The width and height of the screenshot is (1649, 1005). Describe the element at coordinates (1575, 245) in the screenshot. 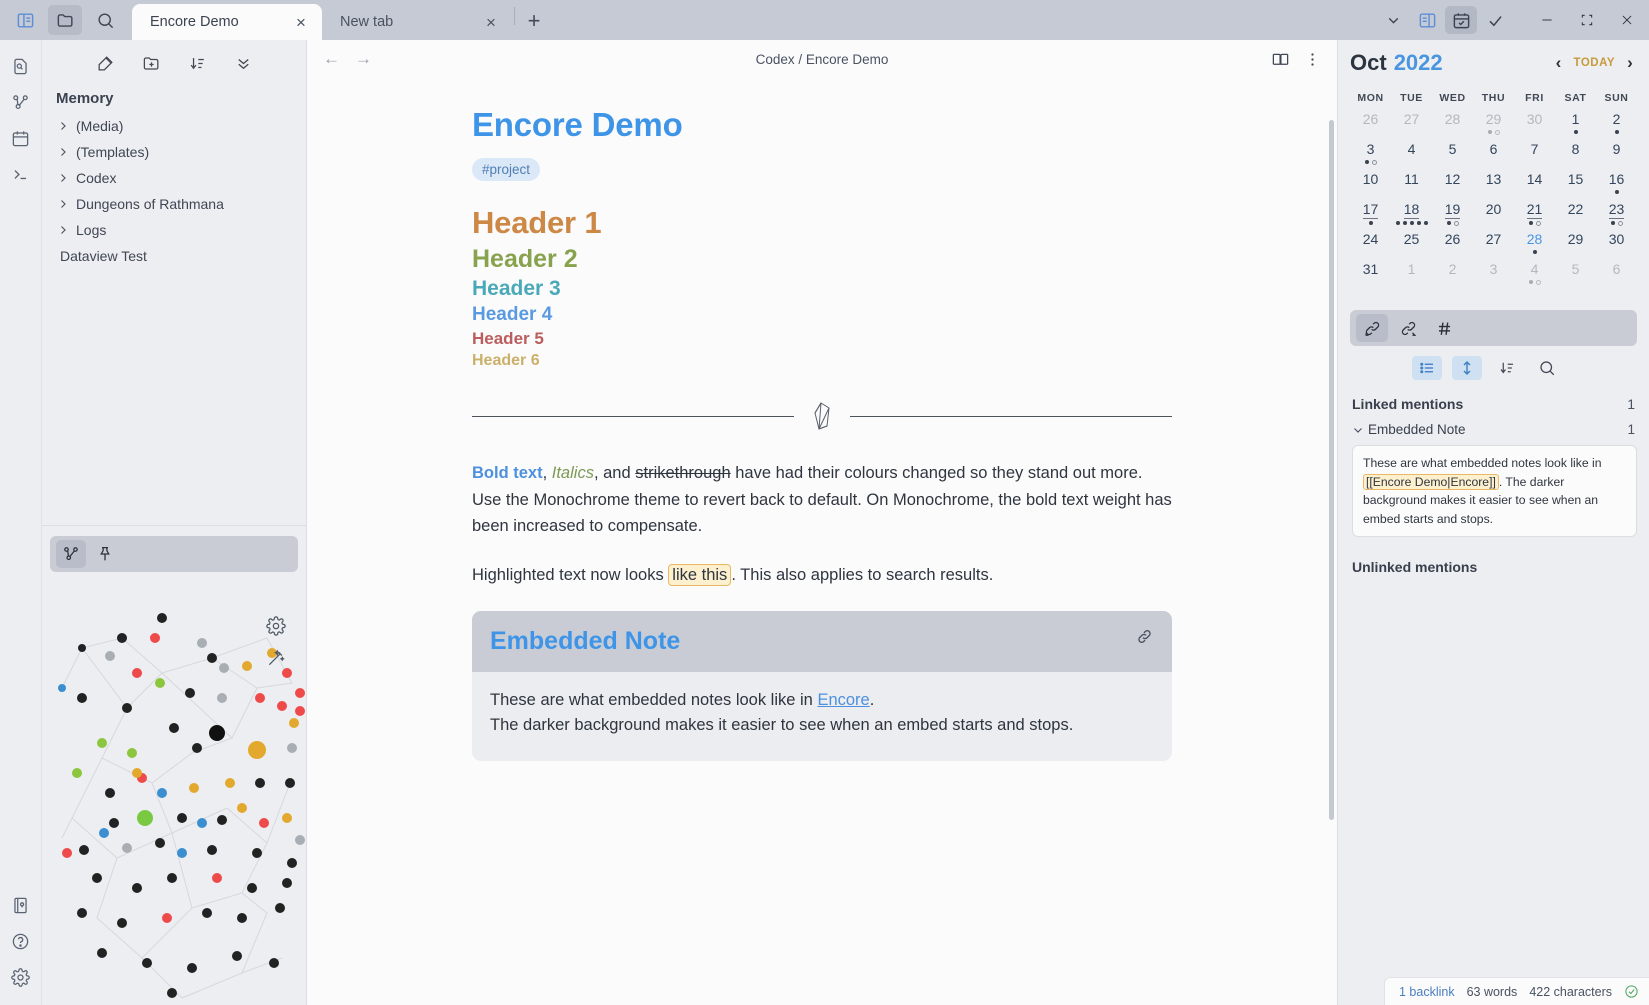

I see `calendar-day: 29` at that location.